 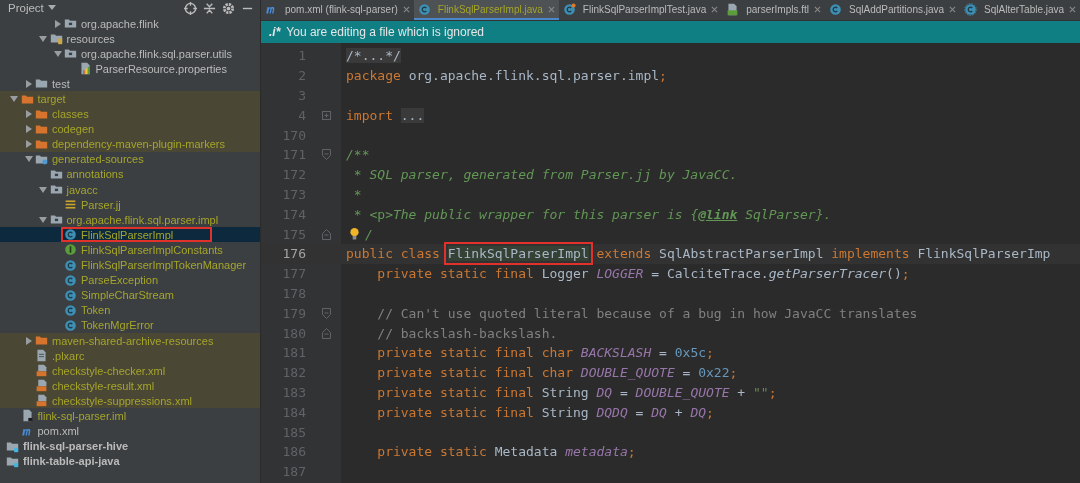 I want to click on code-line: private static final Logger LOGGER = CalciteTrace.getParserTracer();, so click(x=643, y=274).